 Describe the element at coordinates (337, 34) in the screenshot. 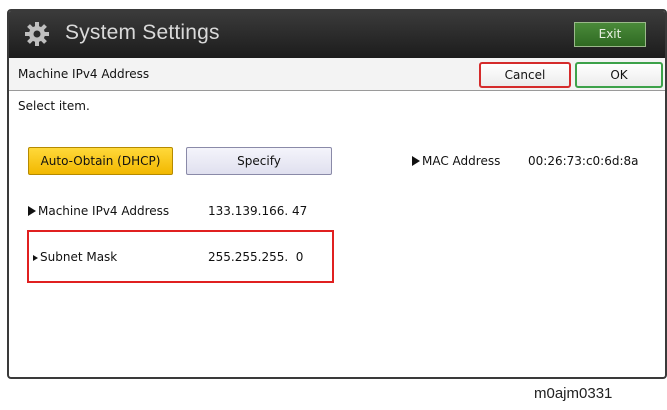

I see `title-bar: System Settings Exit` at that location.